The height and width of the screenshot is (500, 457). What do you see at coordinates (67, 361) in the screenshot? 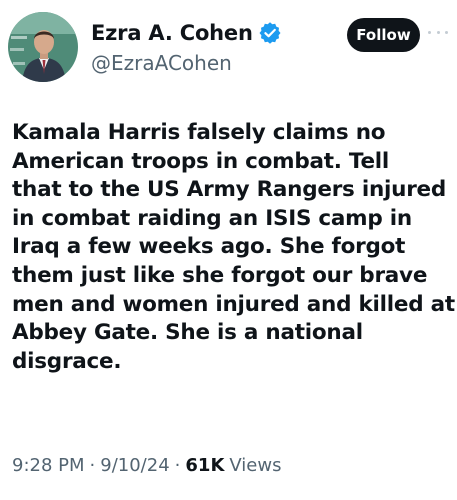
I see `tweet-text-line: disgrace.` at bounding box center [67, 361].